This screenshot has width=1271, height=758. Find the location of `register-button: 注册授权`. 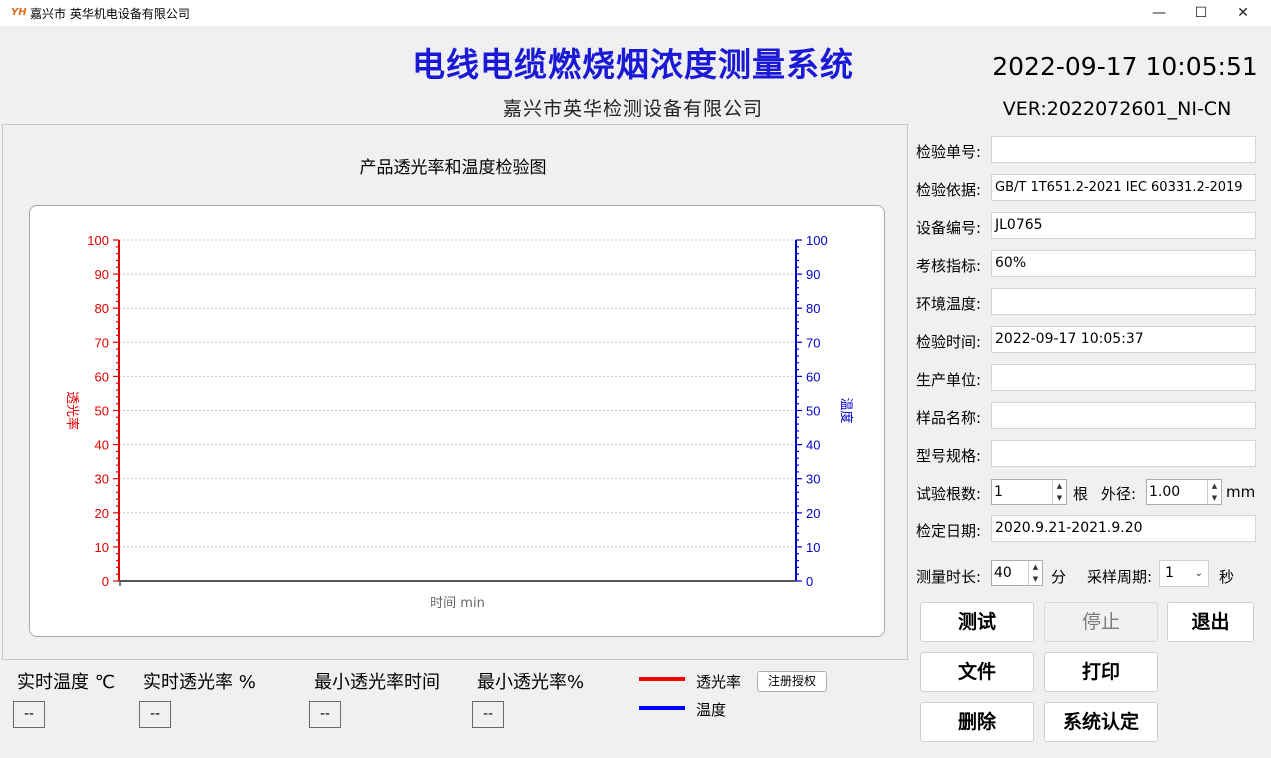

register-button: 注册授权 is located at coordinates (792, 681).